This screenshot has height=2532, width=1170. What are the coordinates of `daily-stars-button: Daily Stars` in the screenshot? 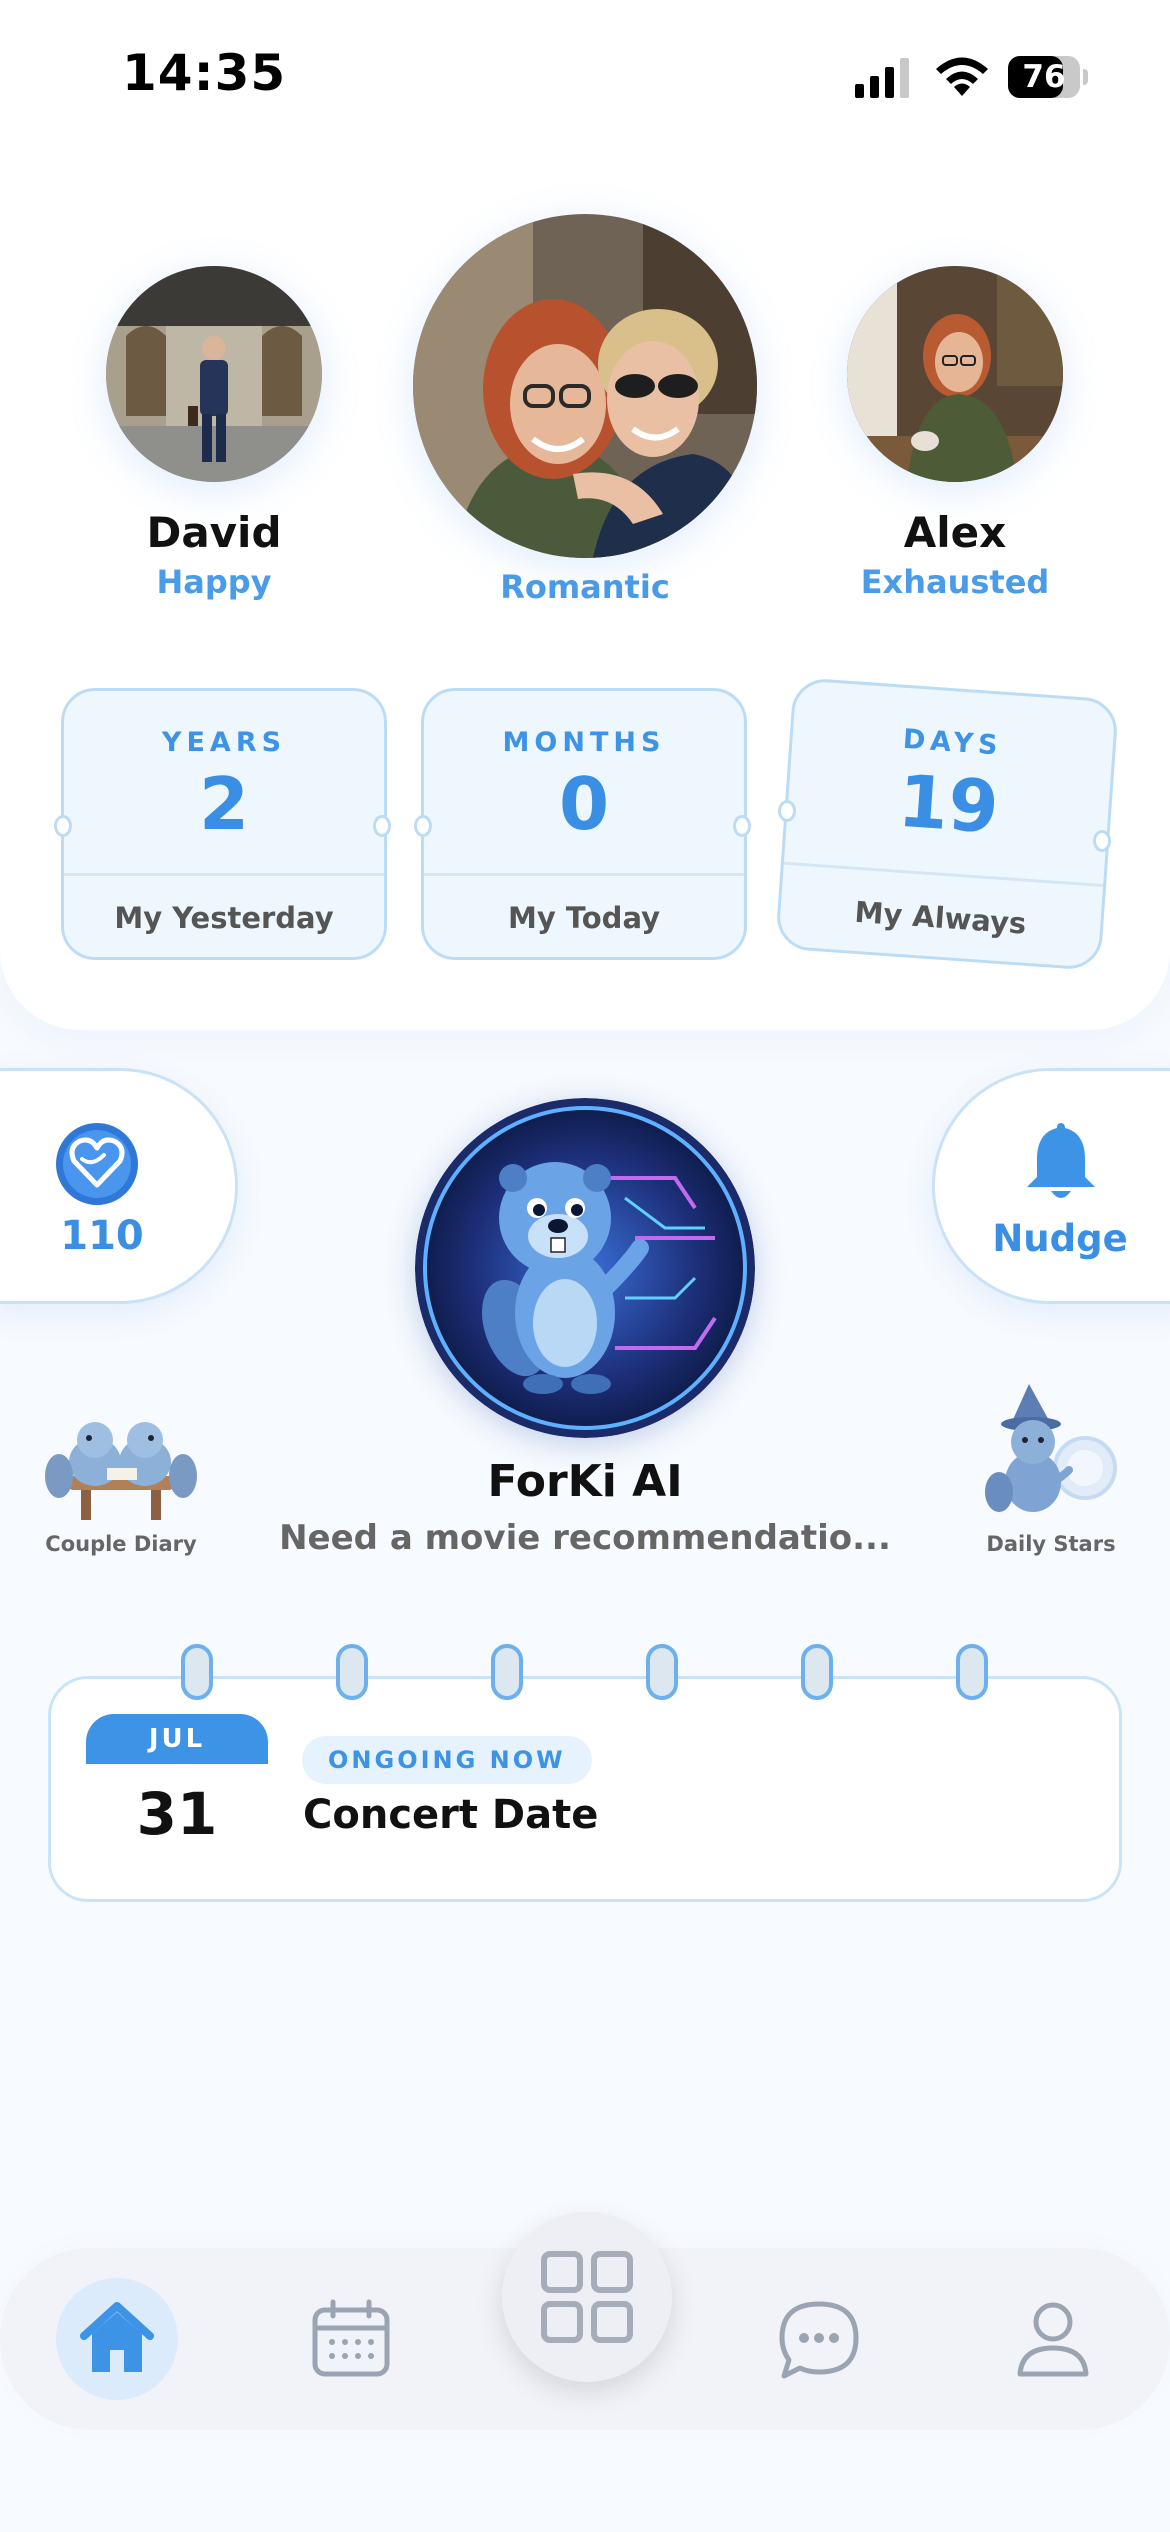 It's located at (1051, 1470).